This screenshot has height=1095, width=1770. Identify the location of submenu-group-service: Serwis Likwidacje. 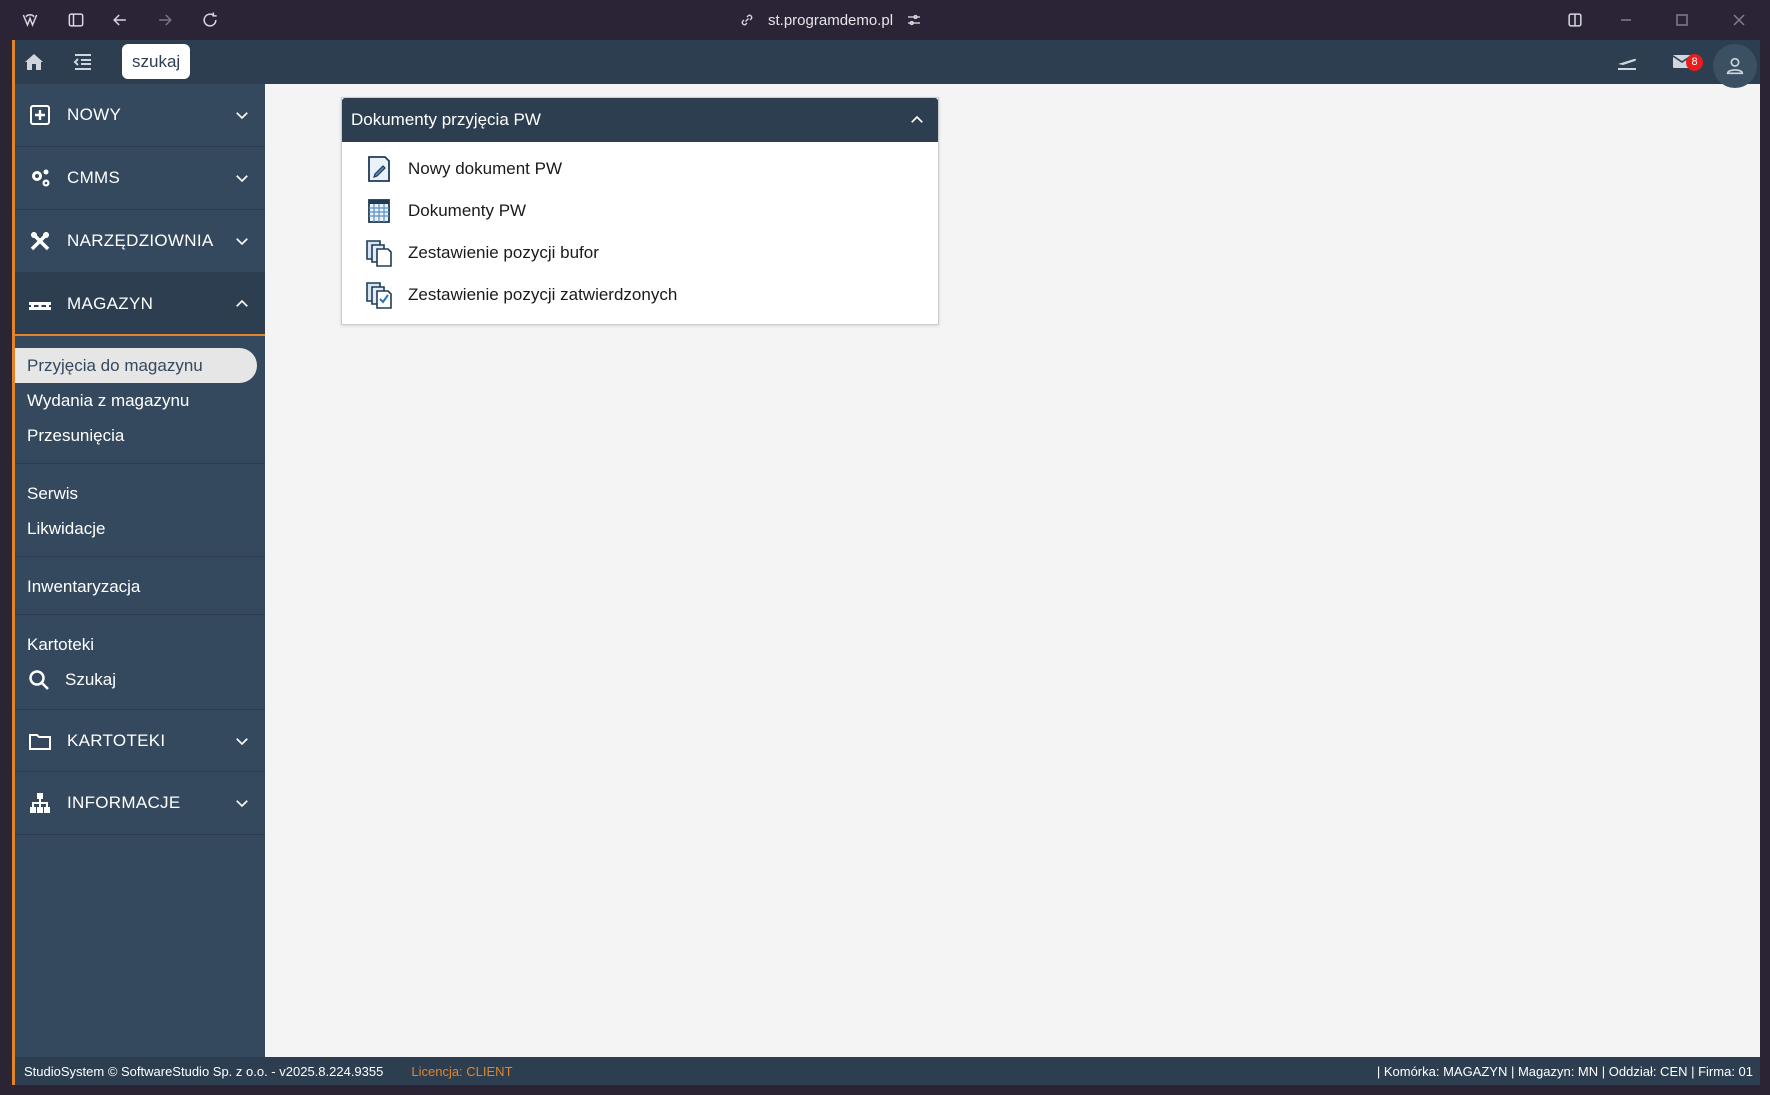
(140, 516).